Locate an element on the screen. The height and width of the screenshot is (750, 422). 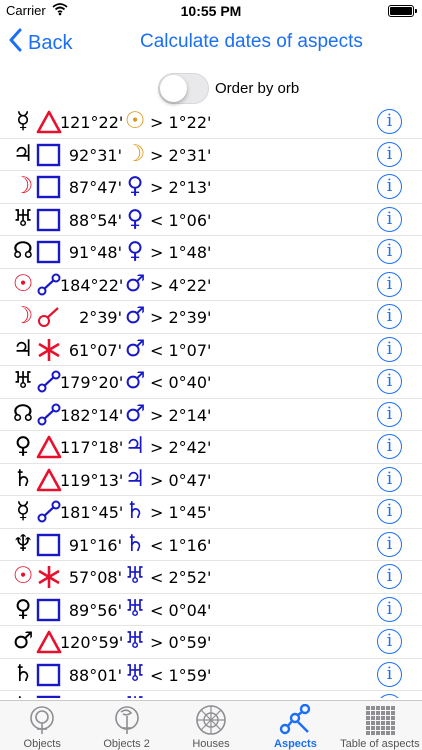
aspect-orb: < 1°06' is located at coordinates (181, 220).